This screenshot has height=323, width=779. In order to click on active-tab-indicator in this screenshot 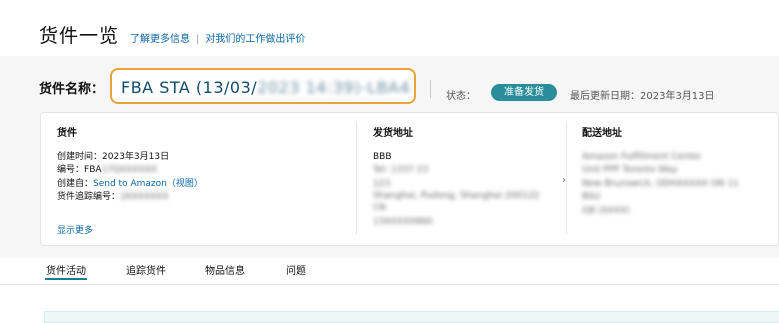, I will do `click(66, 279)`.